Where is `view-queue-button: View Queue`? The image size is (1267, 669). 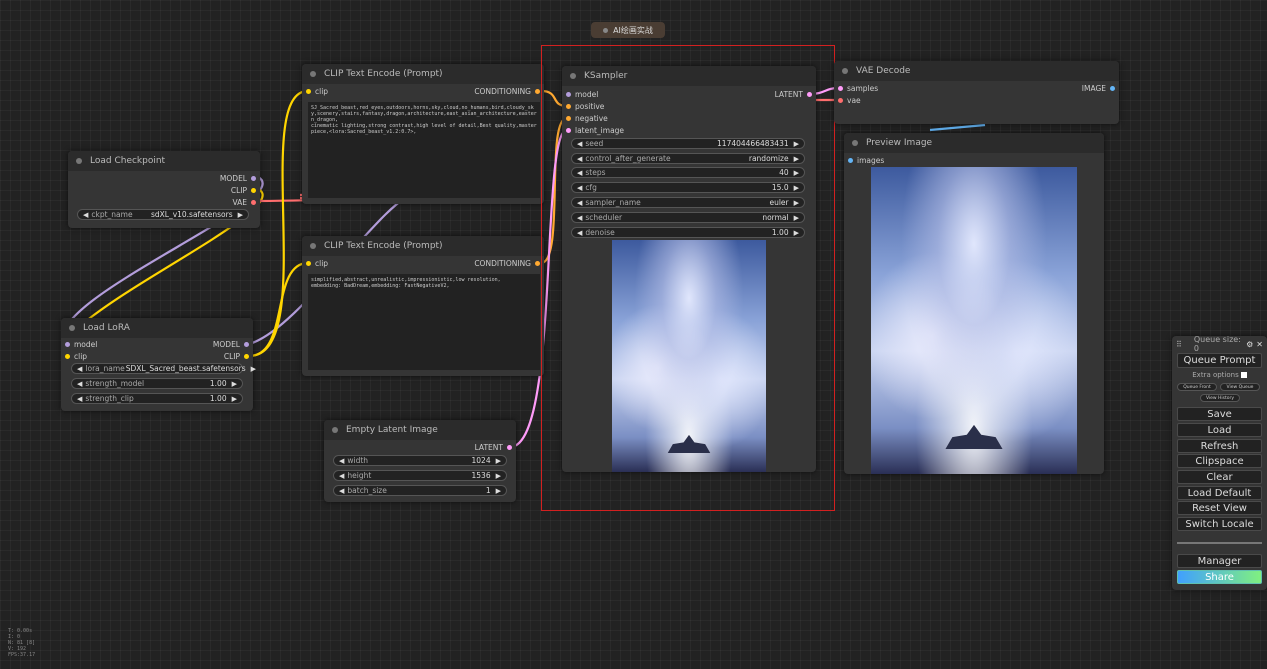 view-queue-button: View Queue is located at coordinates (1240, 387).